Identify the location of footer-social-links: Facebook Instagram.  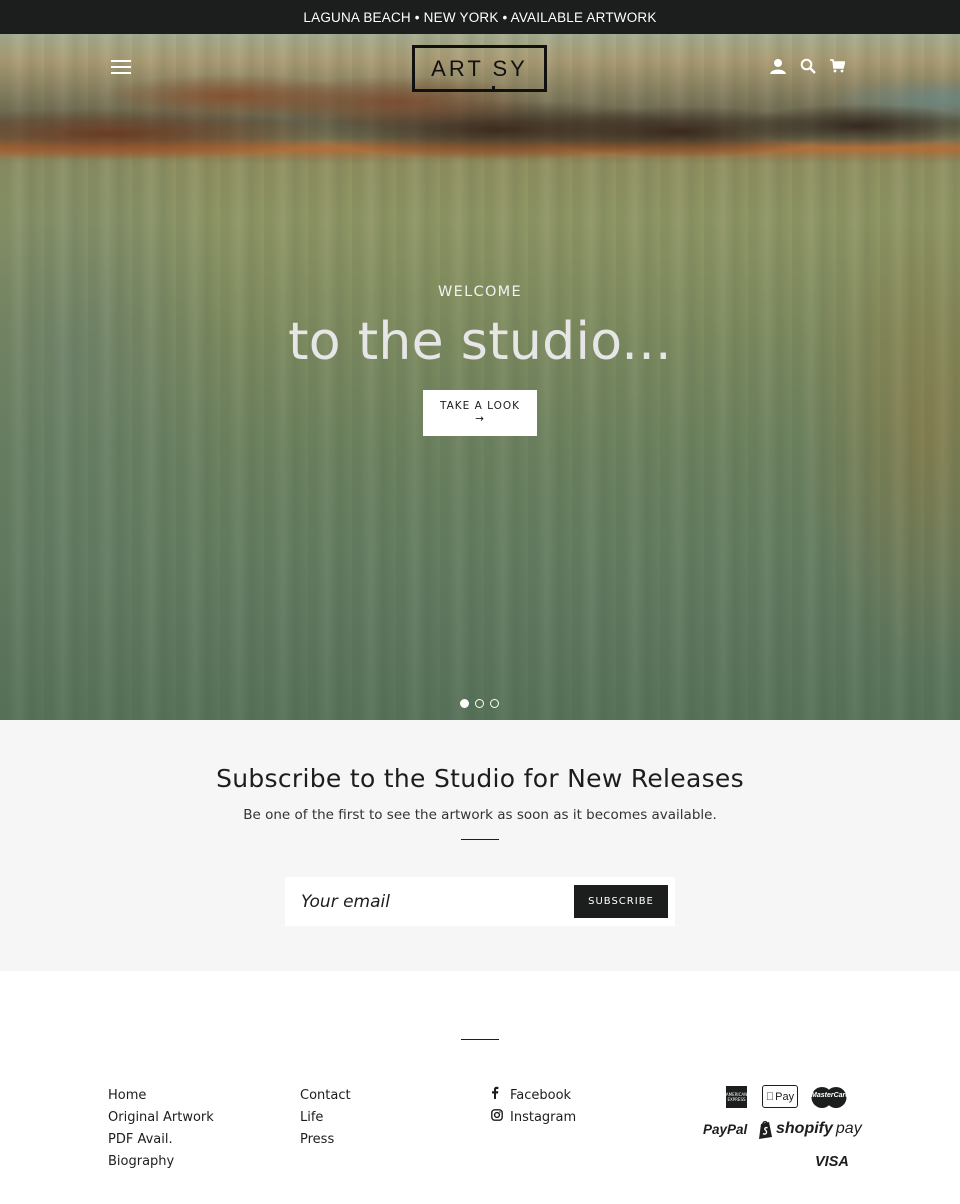
(533, 1107).